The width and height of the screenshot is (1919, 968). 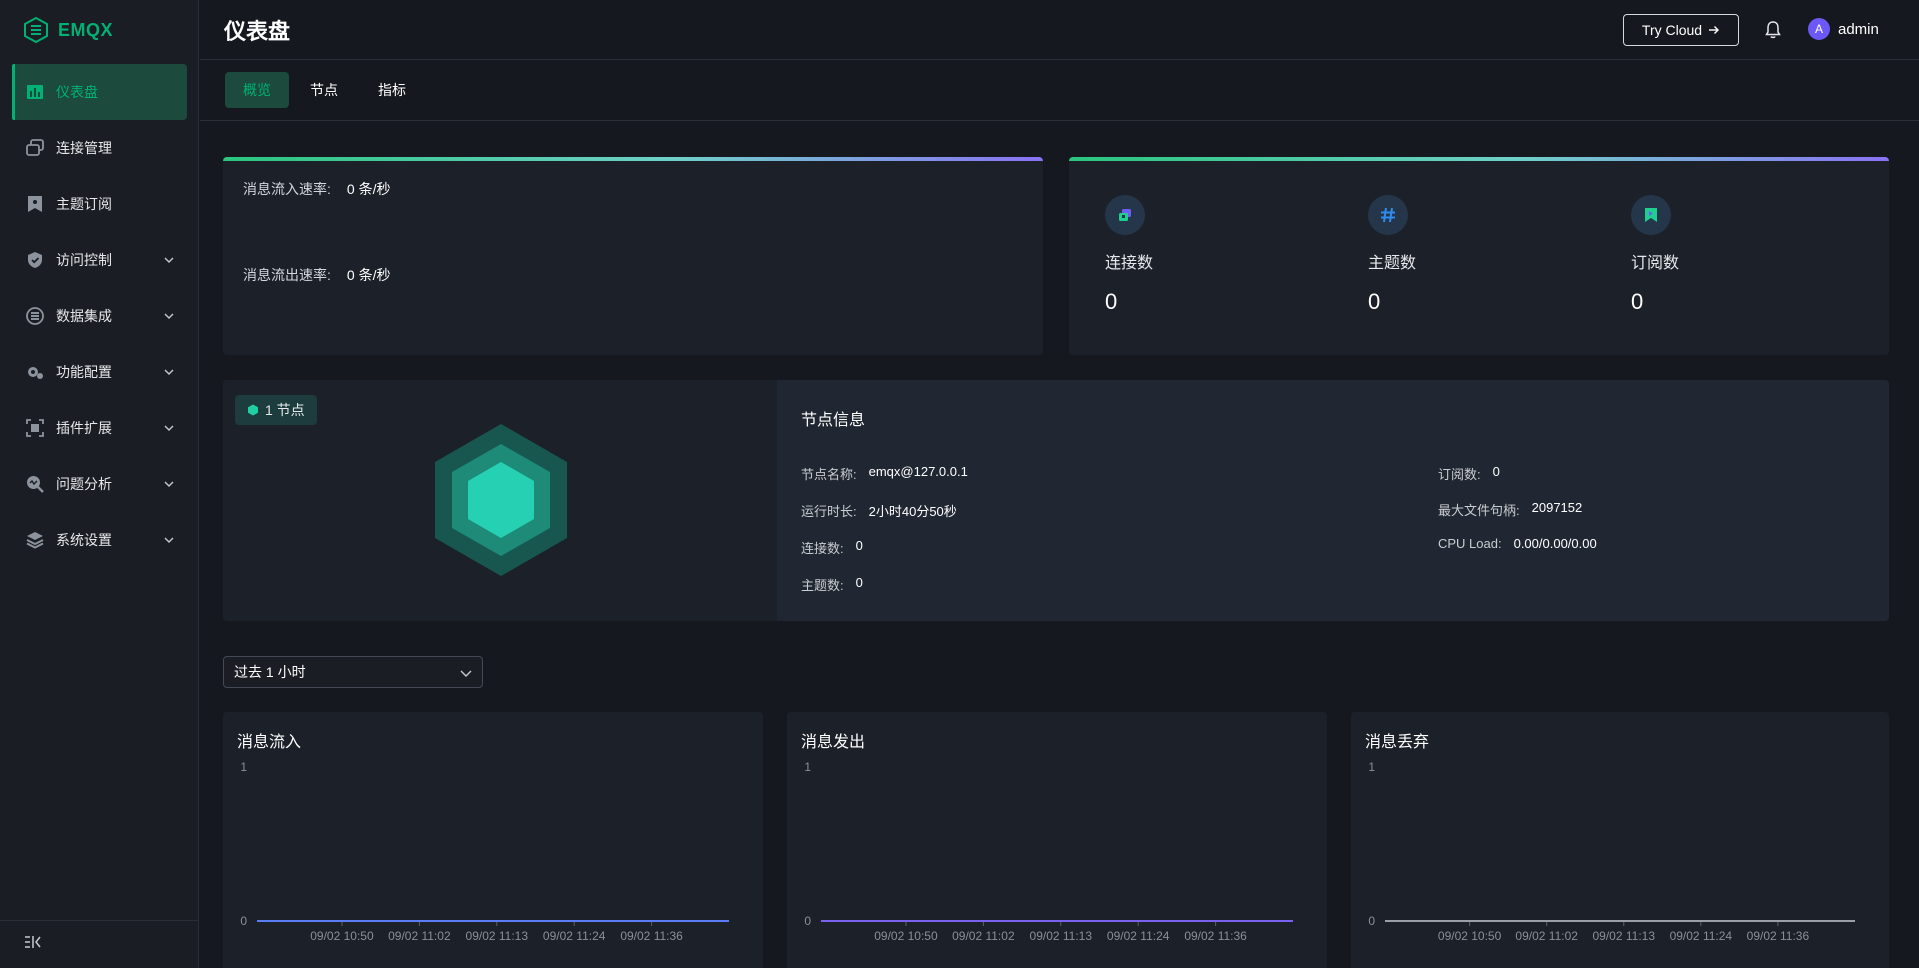 I want to click on stat-connections: 连接数 0, so click(x=1129, y=255).